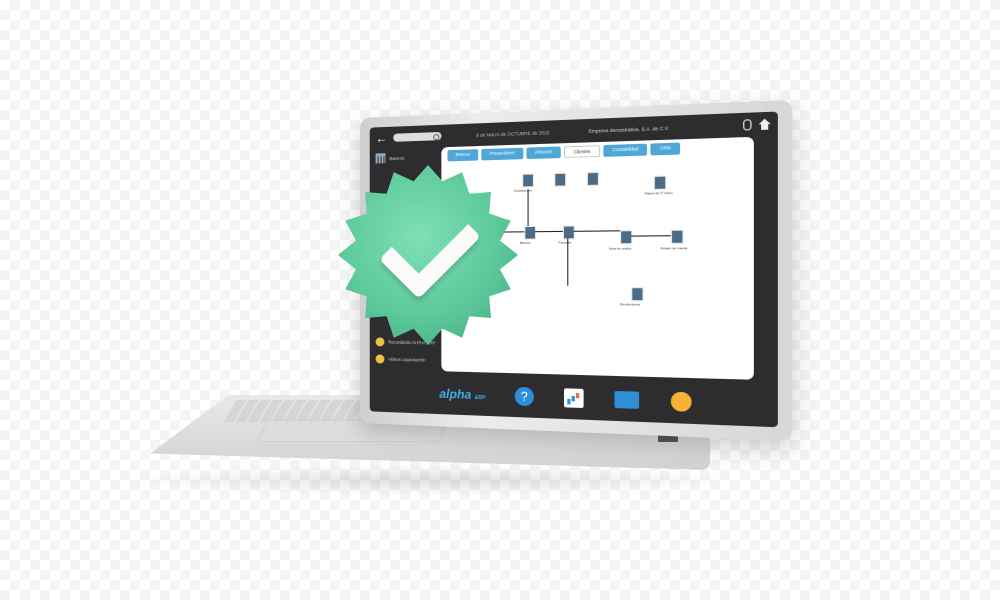  What do you see at coordinates (625, 150) in the screenshot?
I see `tab-contabilidad: Contabilidad` at bounding box center [625, 150].